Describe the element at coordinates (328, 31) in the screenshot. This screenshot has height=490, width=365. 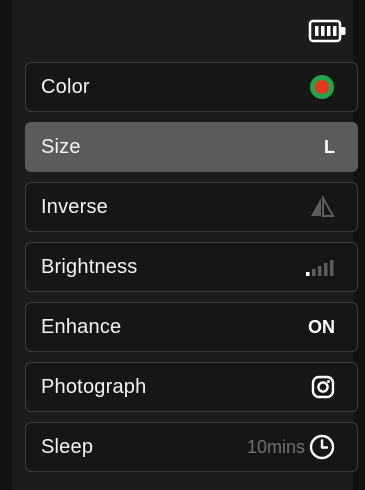
I see `battery-full-icon` at that location.